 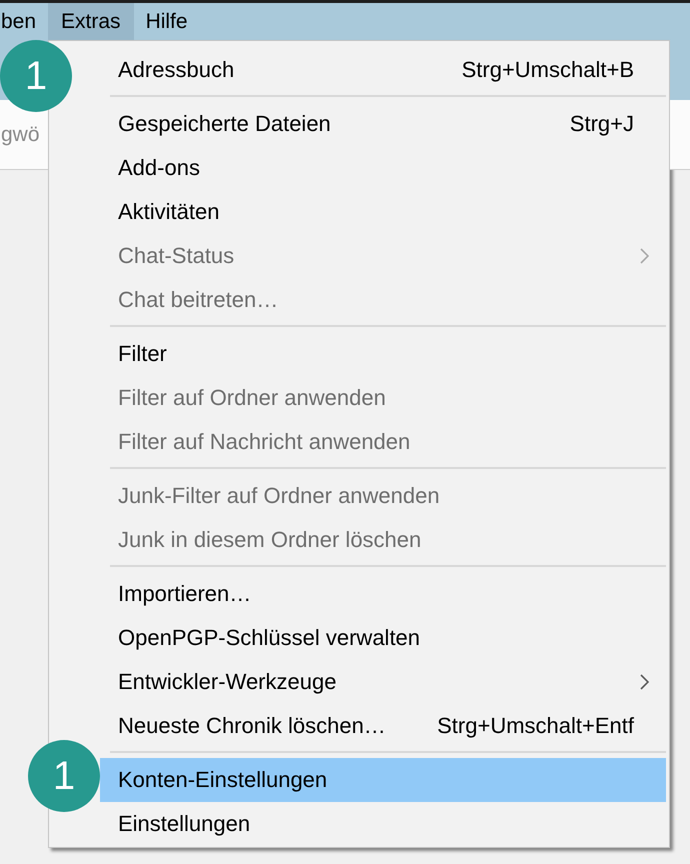 What do you see at coordinates (383, 638) in the screenshot?
I see `menu-item: OpenPGP-Schlüssel verwalten` at bounding box center [383, 638].